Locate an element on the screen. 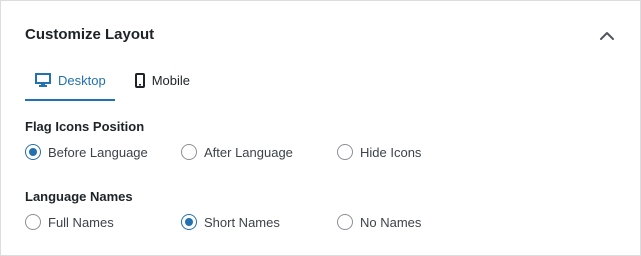  radio-before-language: Before Language is located at coordinates (86, 152).